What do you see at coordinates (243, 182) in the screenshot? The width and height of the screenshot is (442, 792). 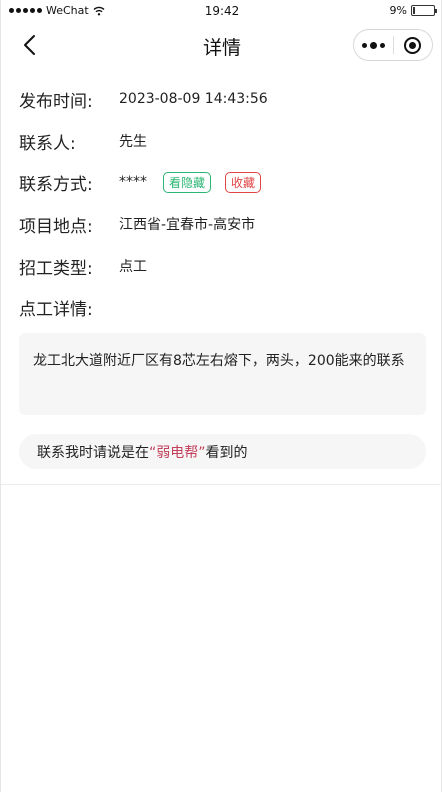 I see `favorite-button: 收藏` at bounding box center [243, 182].